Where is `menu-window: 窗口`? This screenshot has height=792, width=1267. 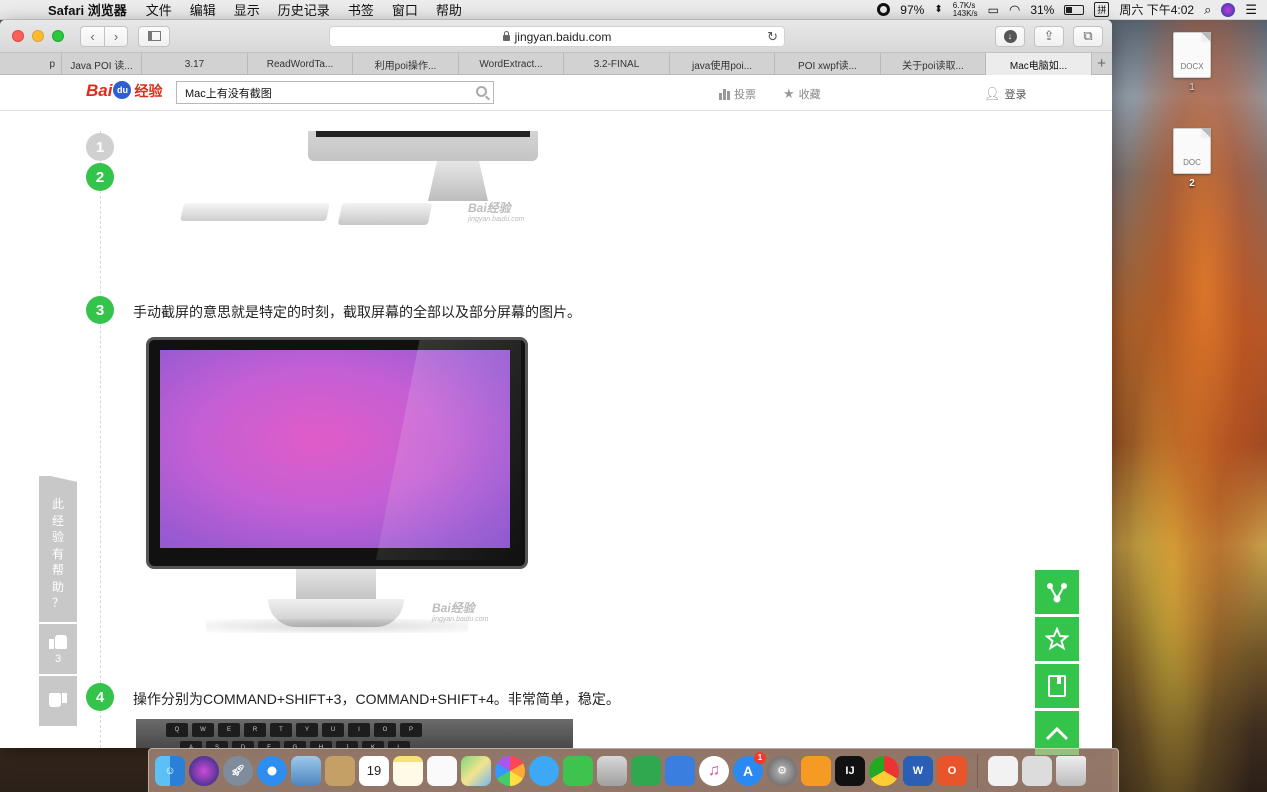 menu-window: 窗口 is located at coordinates (405, 9).